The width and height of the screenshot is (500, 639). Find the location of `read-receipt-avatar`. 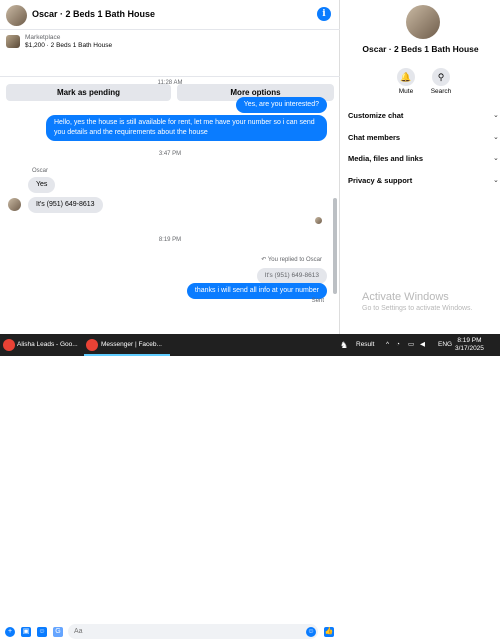

read-receipt-avatar is located at coordinates (318, 220).